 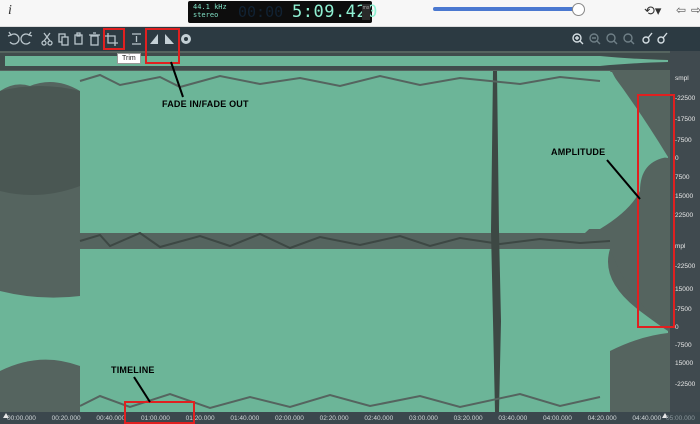 What do you see at coordinates (612, 39) in the screenshot?
I see `zoom-selection-icon` at bounding box center [612, 39].